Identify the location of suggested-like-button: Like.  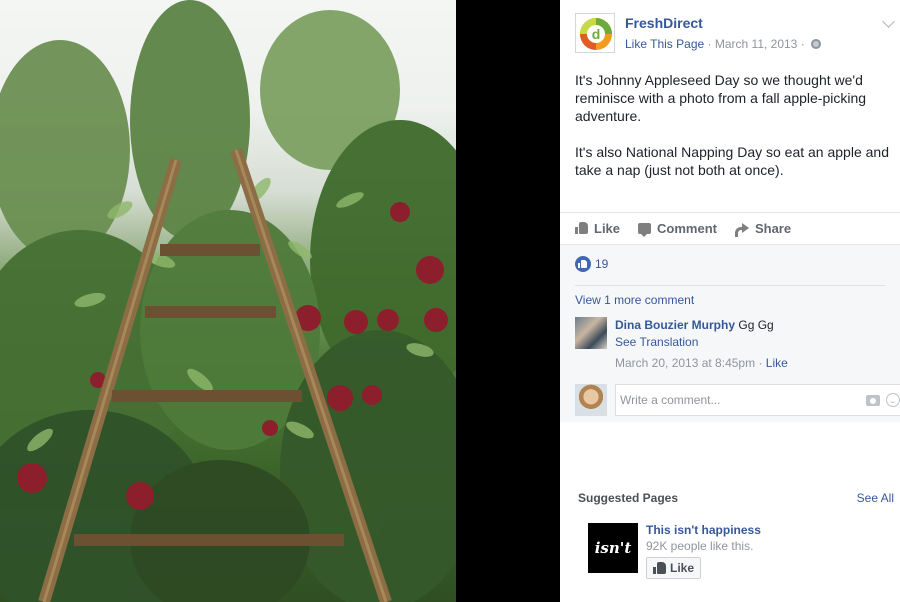
(674, 568).